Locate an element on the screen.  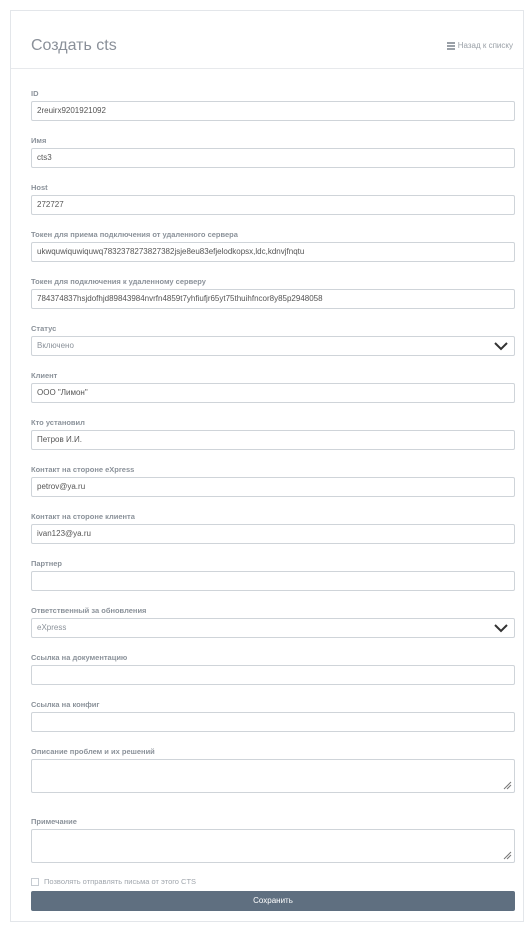
client-label: Клиент is located at coordinates (44, 375).